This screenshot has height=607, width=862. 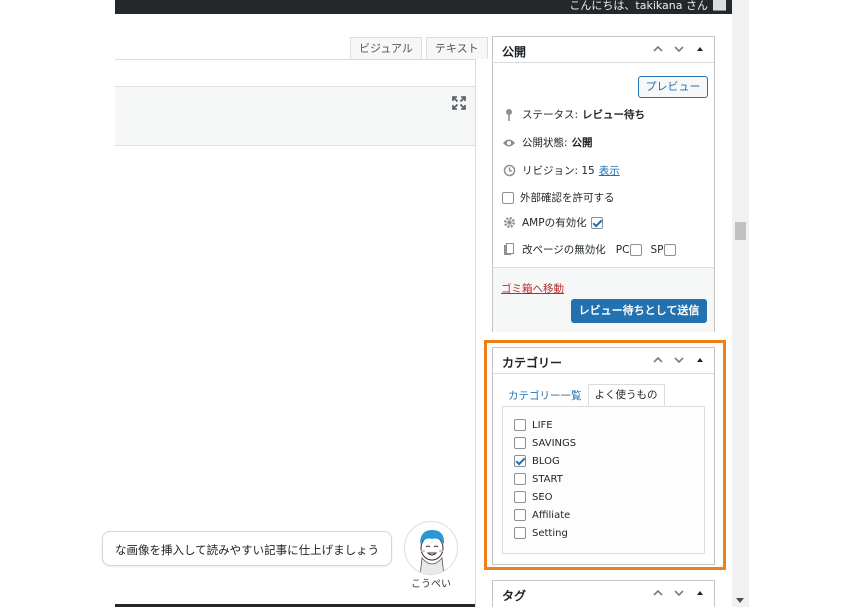 I want to click on category-checkbox-blog, so click(x=520, y=461).